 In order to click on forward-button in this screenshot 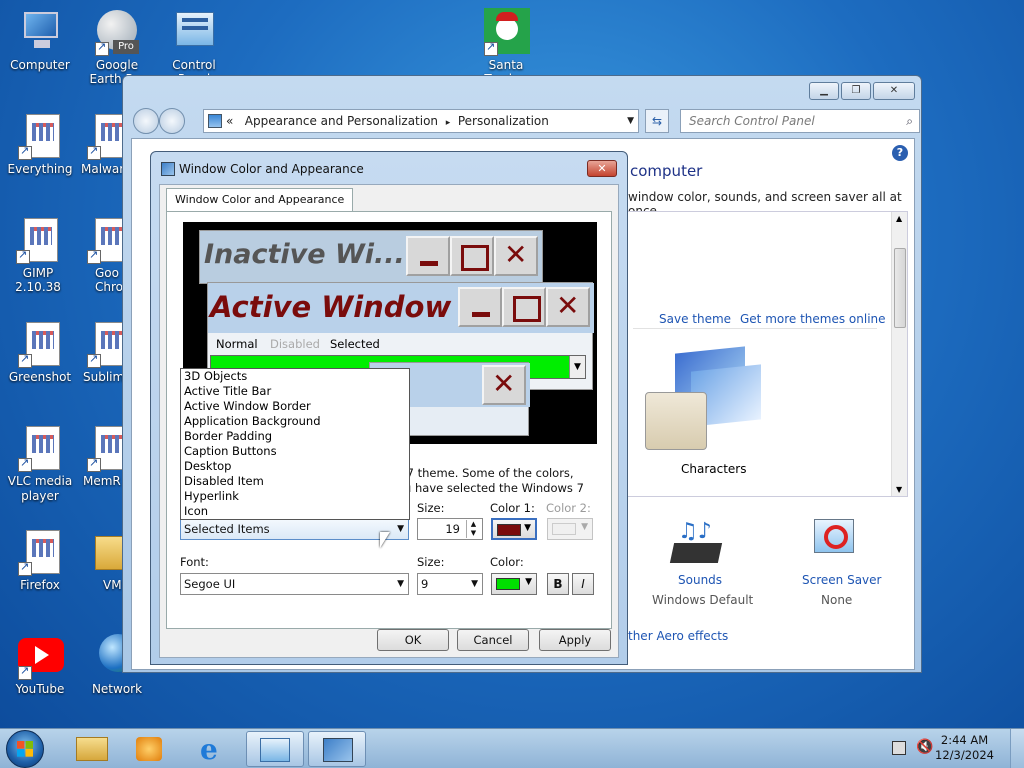, I will do `click(172, 121)`.